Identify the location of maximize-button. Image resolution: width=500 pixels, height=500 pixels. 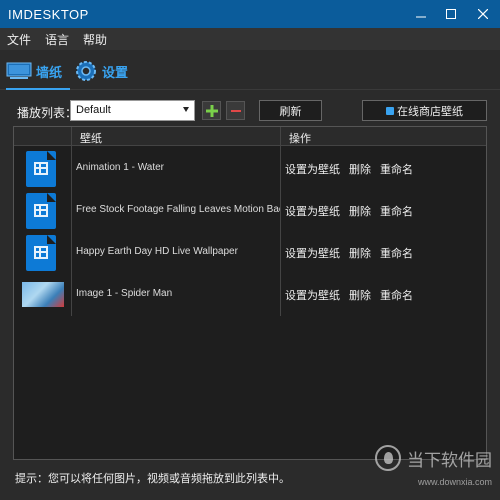
(451, 14).